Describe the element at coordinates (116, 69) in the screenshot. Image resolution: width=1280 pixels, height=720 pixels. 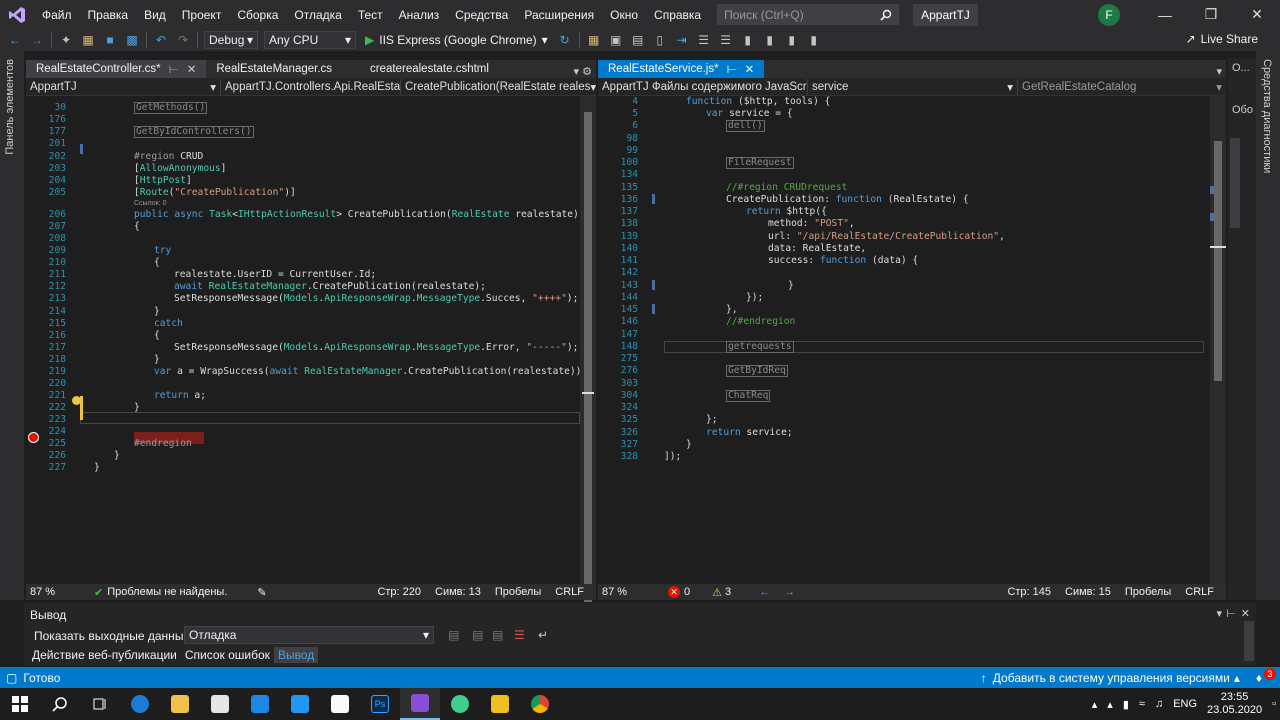
I see `tab-realestatecontroller: RealEstateController.cs* ⊢ ✕` at that location.